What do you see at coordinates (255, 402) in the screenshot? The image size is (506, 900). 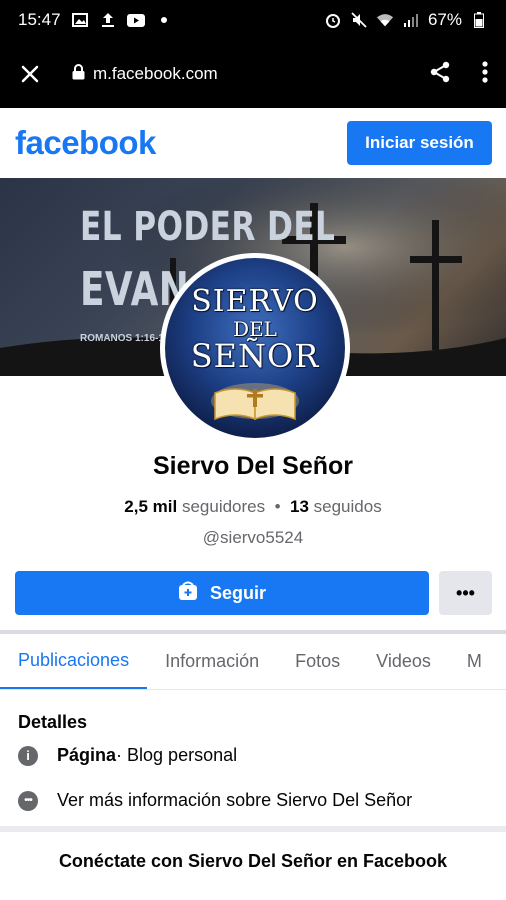 I see `open-bible-icon` at bounding box center [255, 402].